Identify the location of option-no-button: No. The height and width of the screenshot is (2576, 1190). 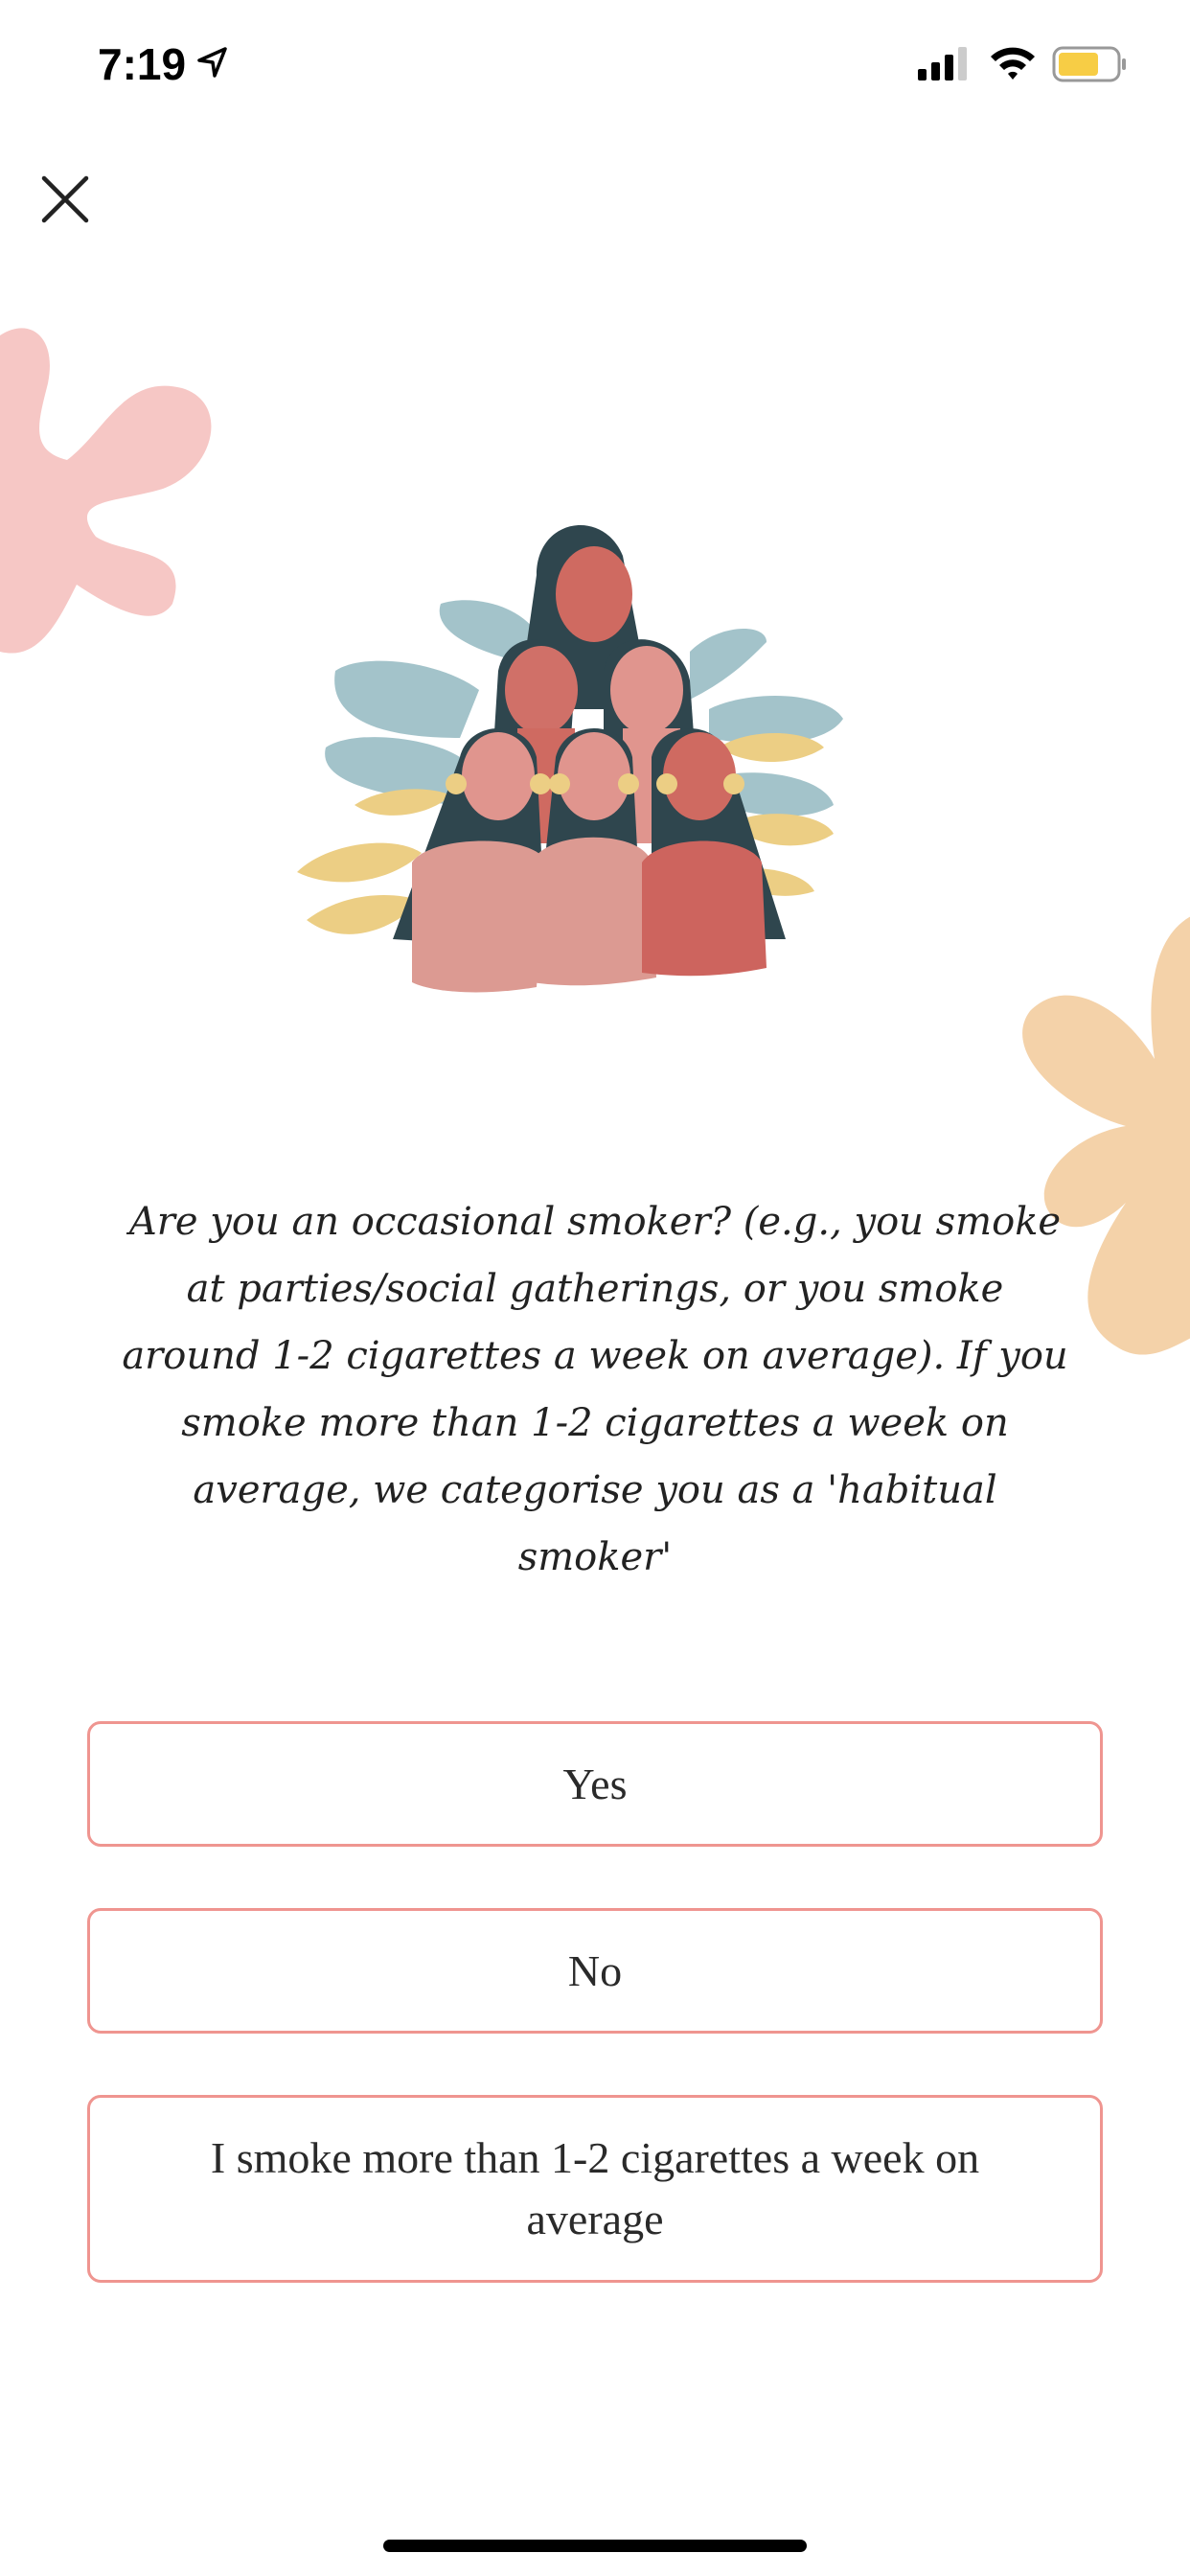
(595, 1971).